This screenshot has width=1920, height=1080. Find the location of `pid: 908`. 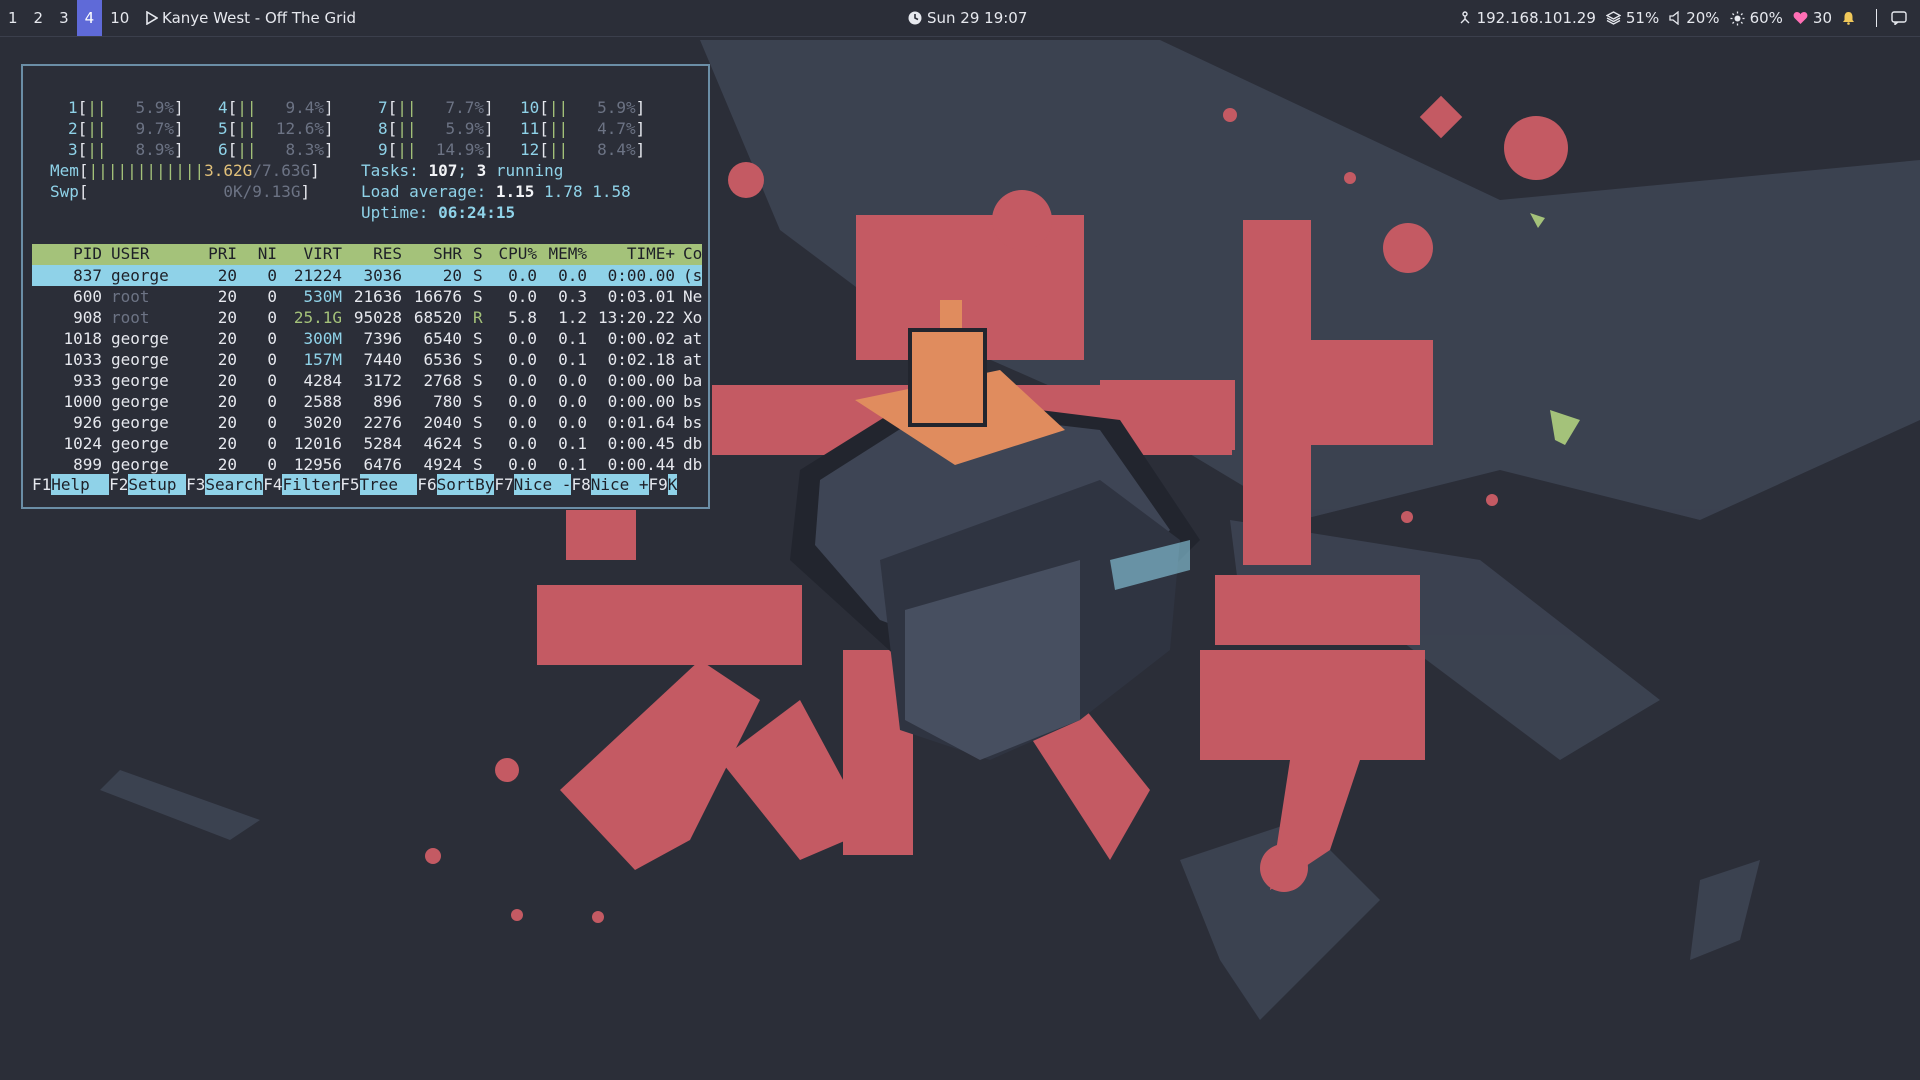

pid: 908 is located at coordinates (87, 317).